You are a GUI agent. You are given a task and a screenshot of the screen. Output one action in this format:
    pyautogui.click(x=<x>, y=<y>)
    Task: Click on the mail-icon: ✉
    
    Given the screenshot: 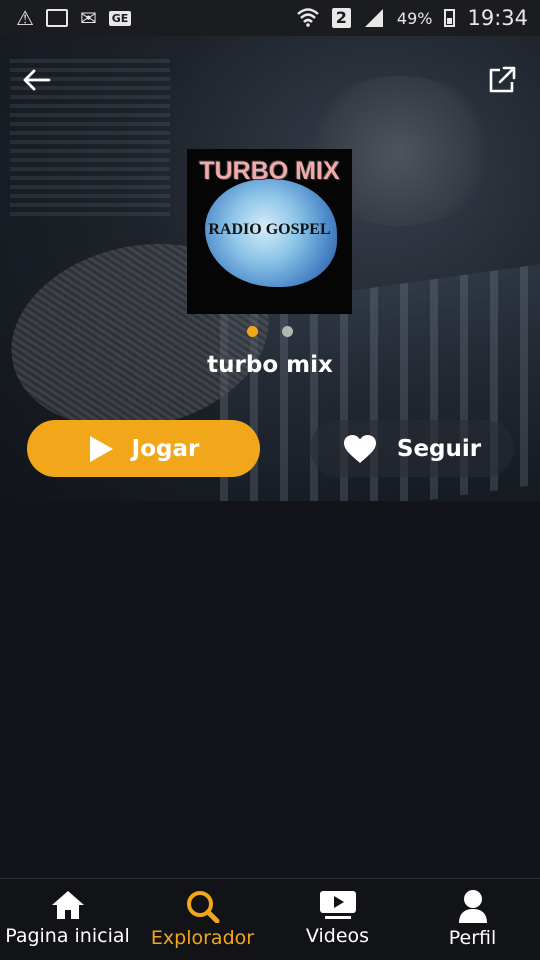 What is the action you would take?
    pyautogui.click(x=88, y=18)
    